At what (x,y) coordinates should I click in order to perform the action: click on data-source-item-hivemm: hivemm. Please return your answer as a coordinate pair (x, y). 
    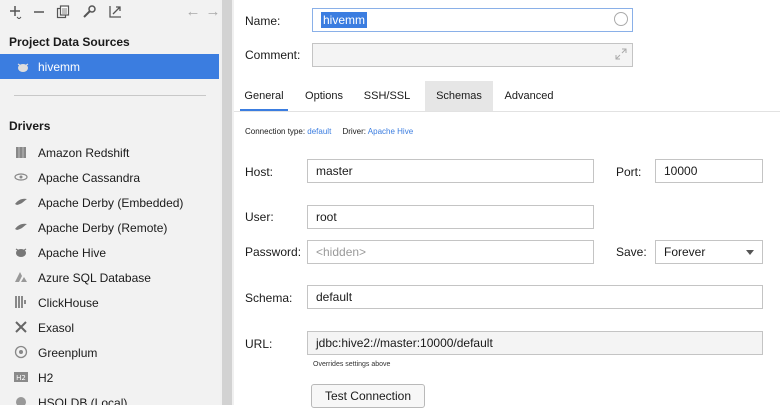
    Looking at the image, I should click on (109, 66).